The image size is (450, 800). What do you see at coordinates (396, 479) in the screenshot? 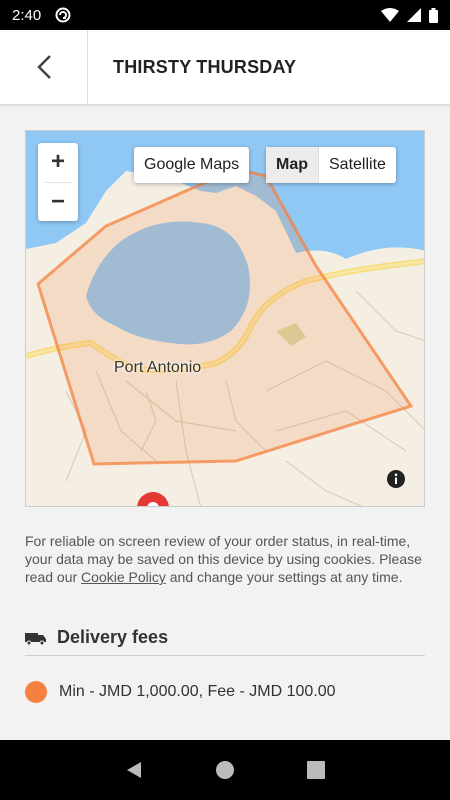
I see `info-icon` at bounding box center [396, 479].